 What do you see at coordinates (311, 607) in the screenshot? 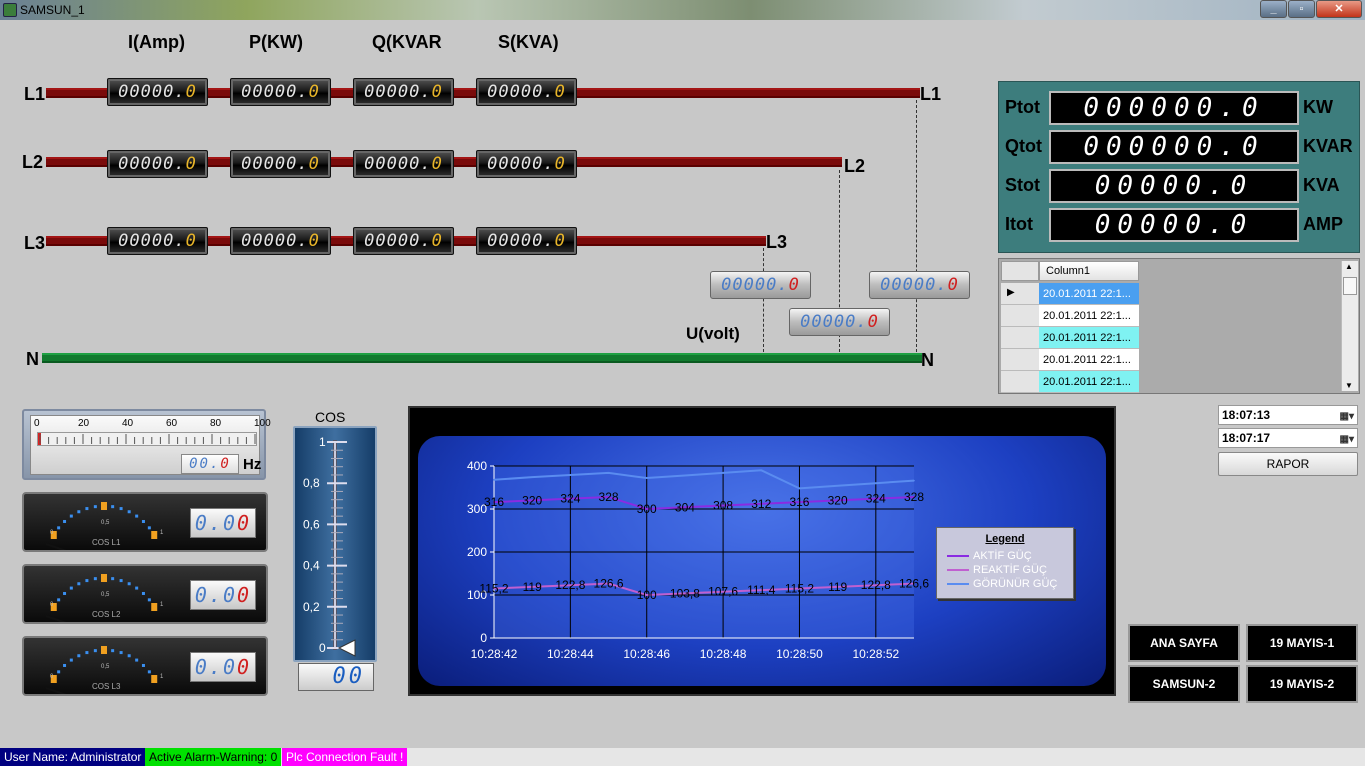
I see `cos-slider-label: 0,2` at bounding box center [311, 607].